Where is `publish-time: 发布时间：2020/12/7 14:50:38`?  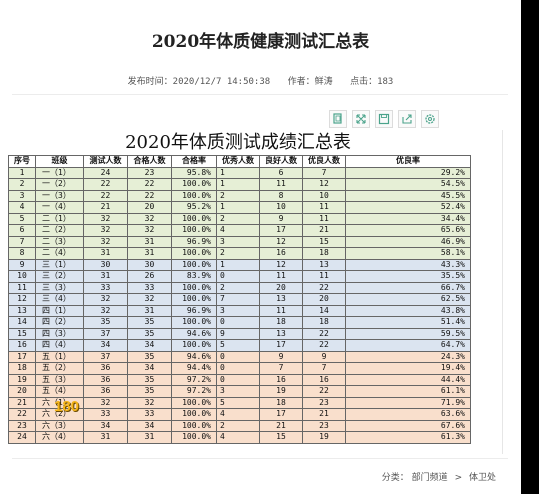
publish-time: 发布时间：2020/12/7 14:50:38 is located at coordinates (199, 82).